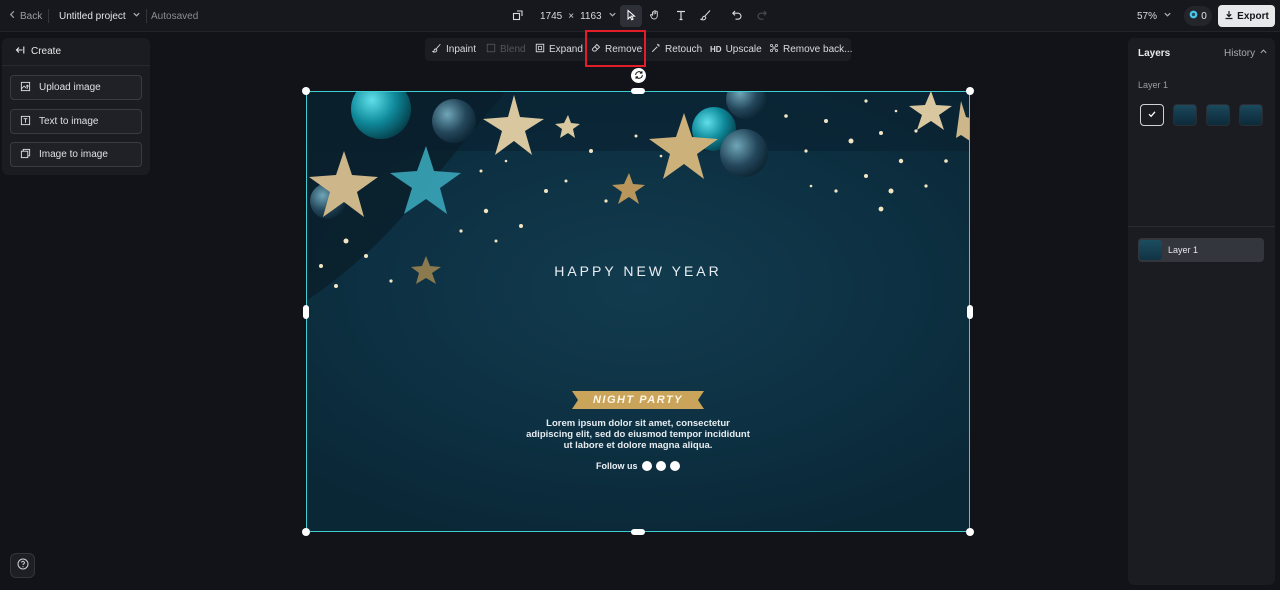  Describe the element at coordinates (638, 91) in the screenshot. I see `resize-handle-top` at that location.